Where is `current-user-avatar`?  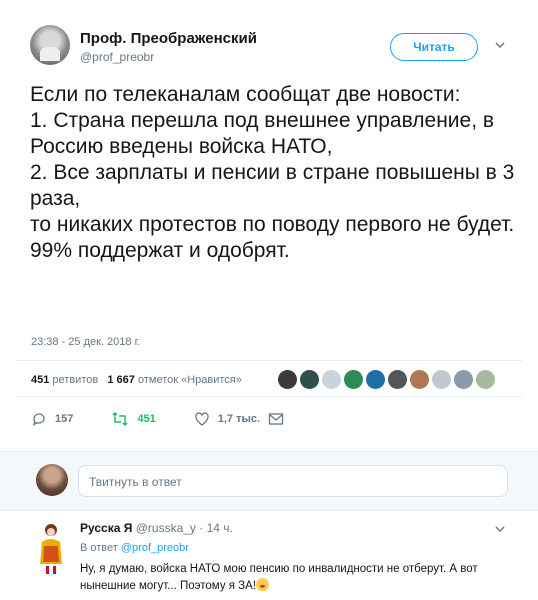
current-user-avatar is located at coordinates (52, 480).